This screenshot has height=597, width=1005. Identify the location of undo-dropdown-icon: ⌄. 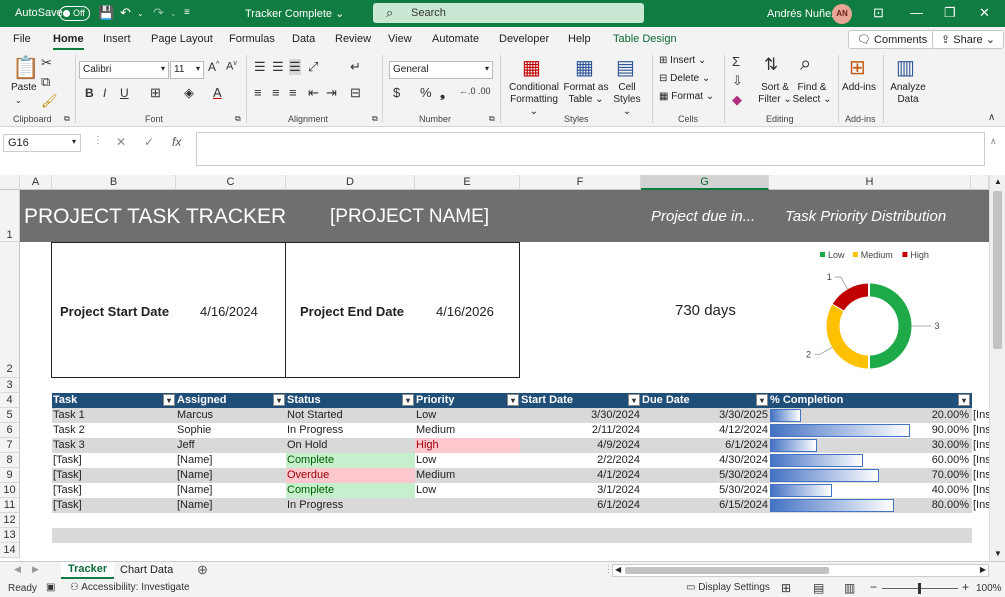
(140, 13).